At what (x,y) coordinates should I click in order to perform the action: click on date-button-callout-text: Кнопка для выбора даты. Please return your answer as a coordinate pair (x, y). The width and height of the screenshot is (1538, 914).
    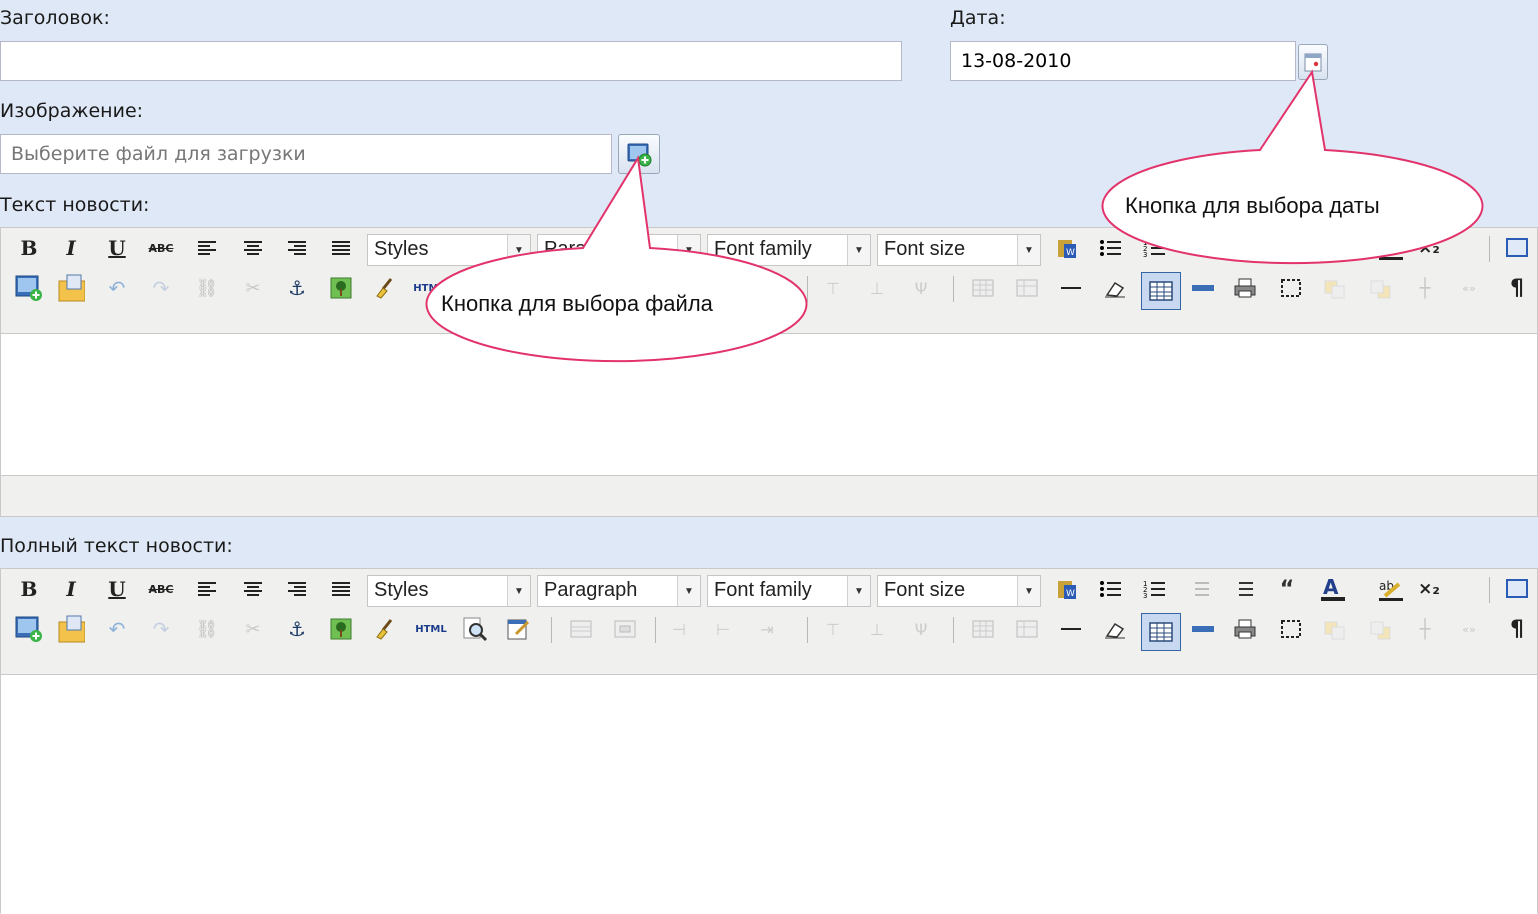
    Looking at the image, I should click on (1252, 205).